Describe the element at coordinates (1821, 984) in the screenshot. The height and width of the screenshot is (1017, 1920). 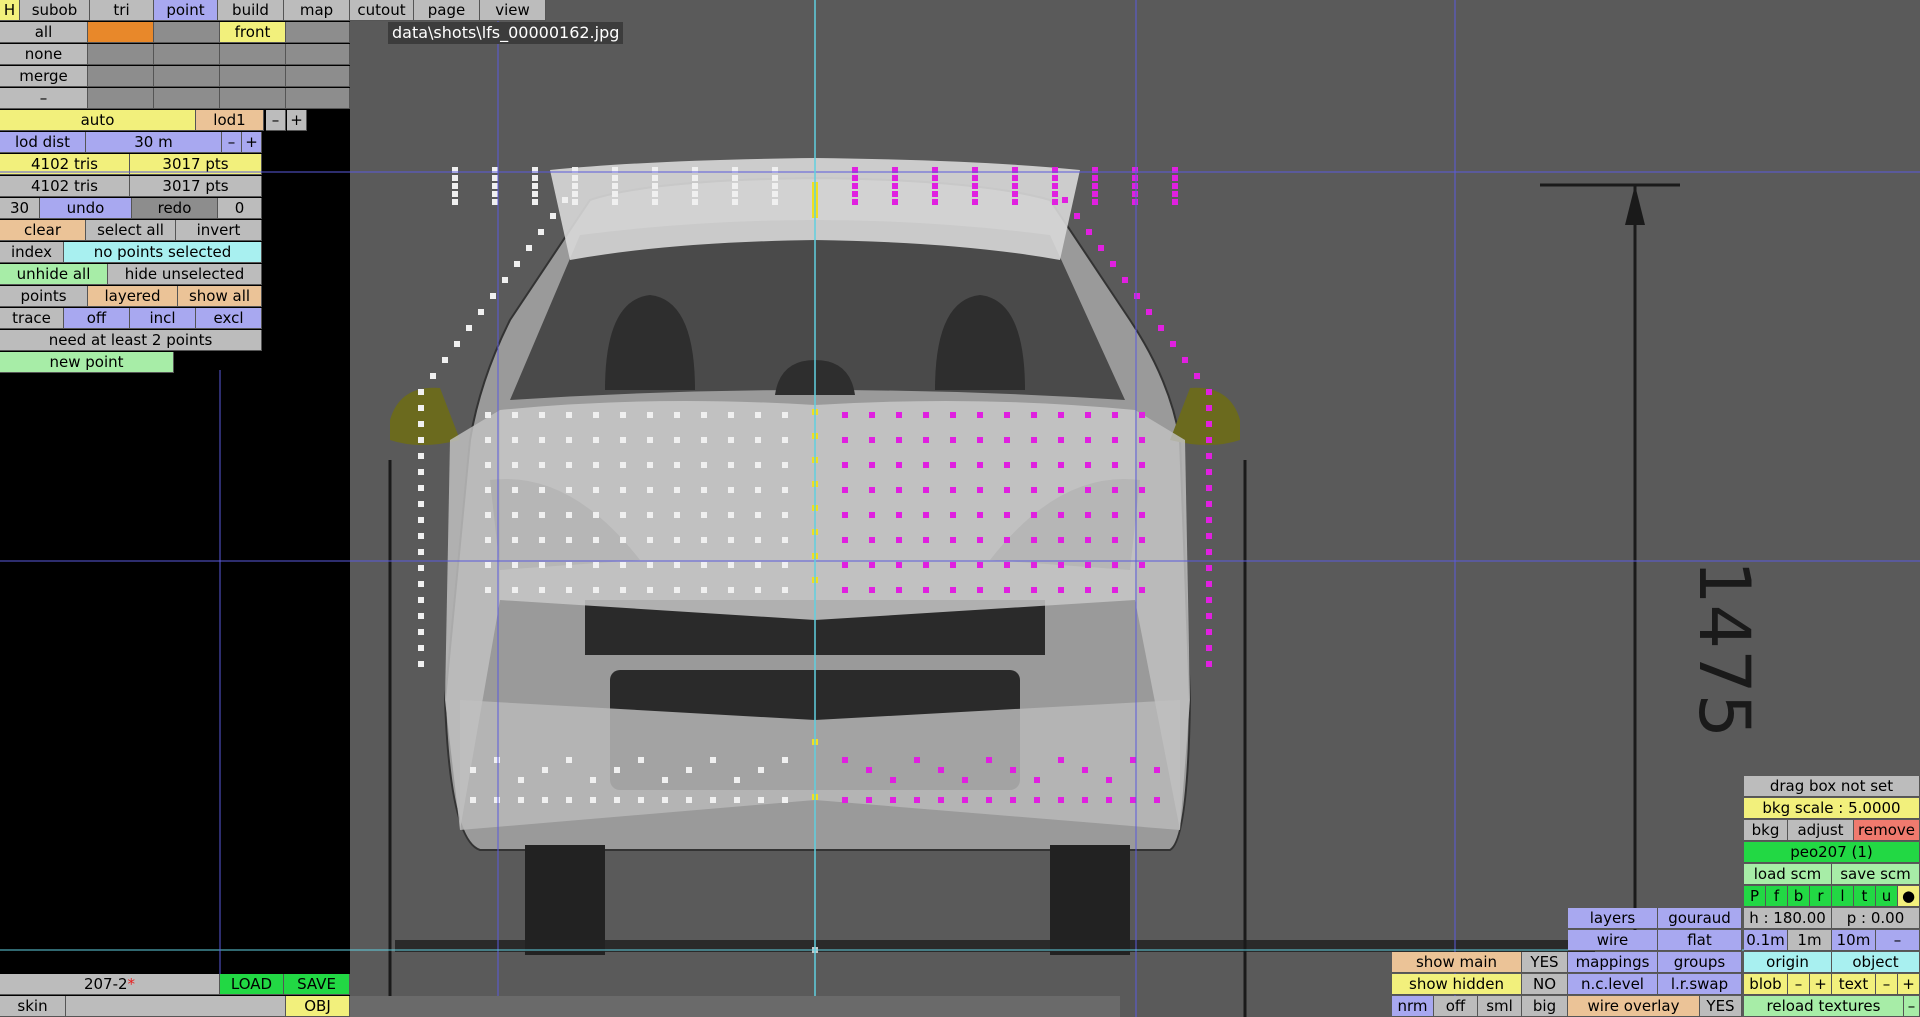
I see `blob-plus-button: +` at that location.